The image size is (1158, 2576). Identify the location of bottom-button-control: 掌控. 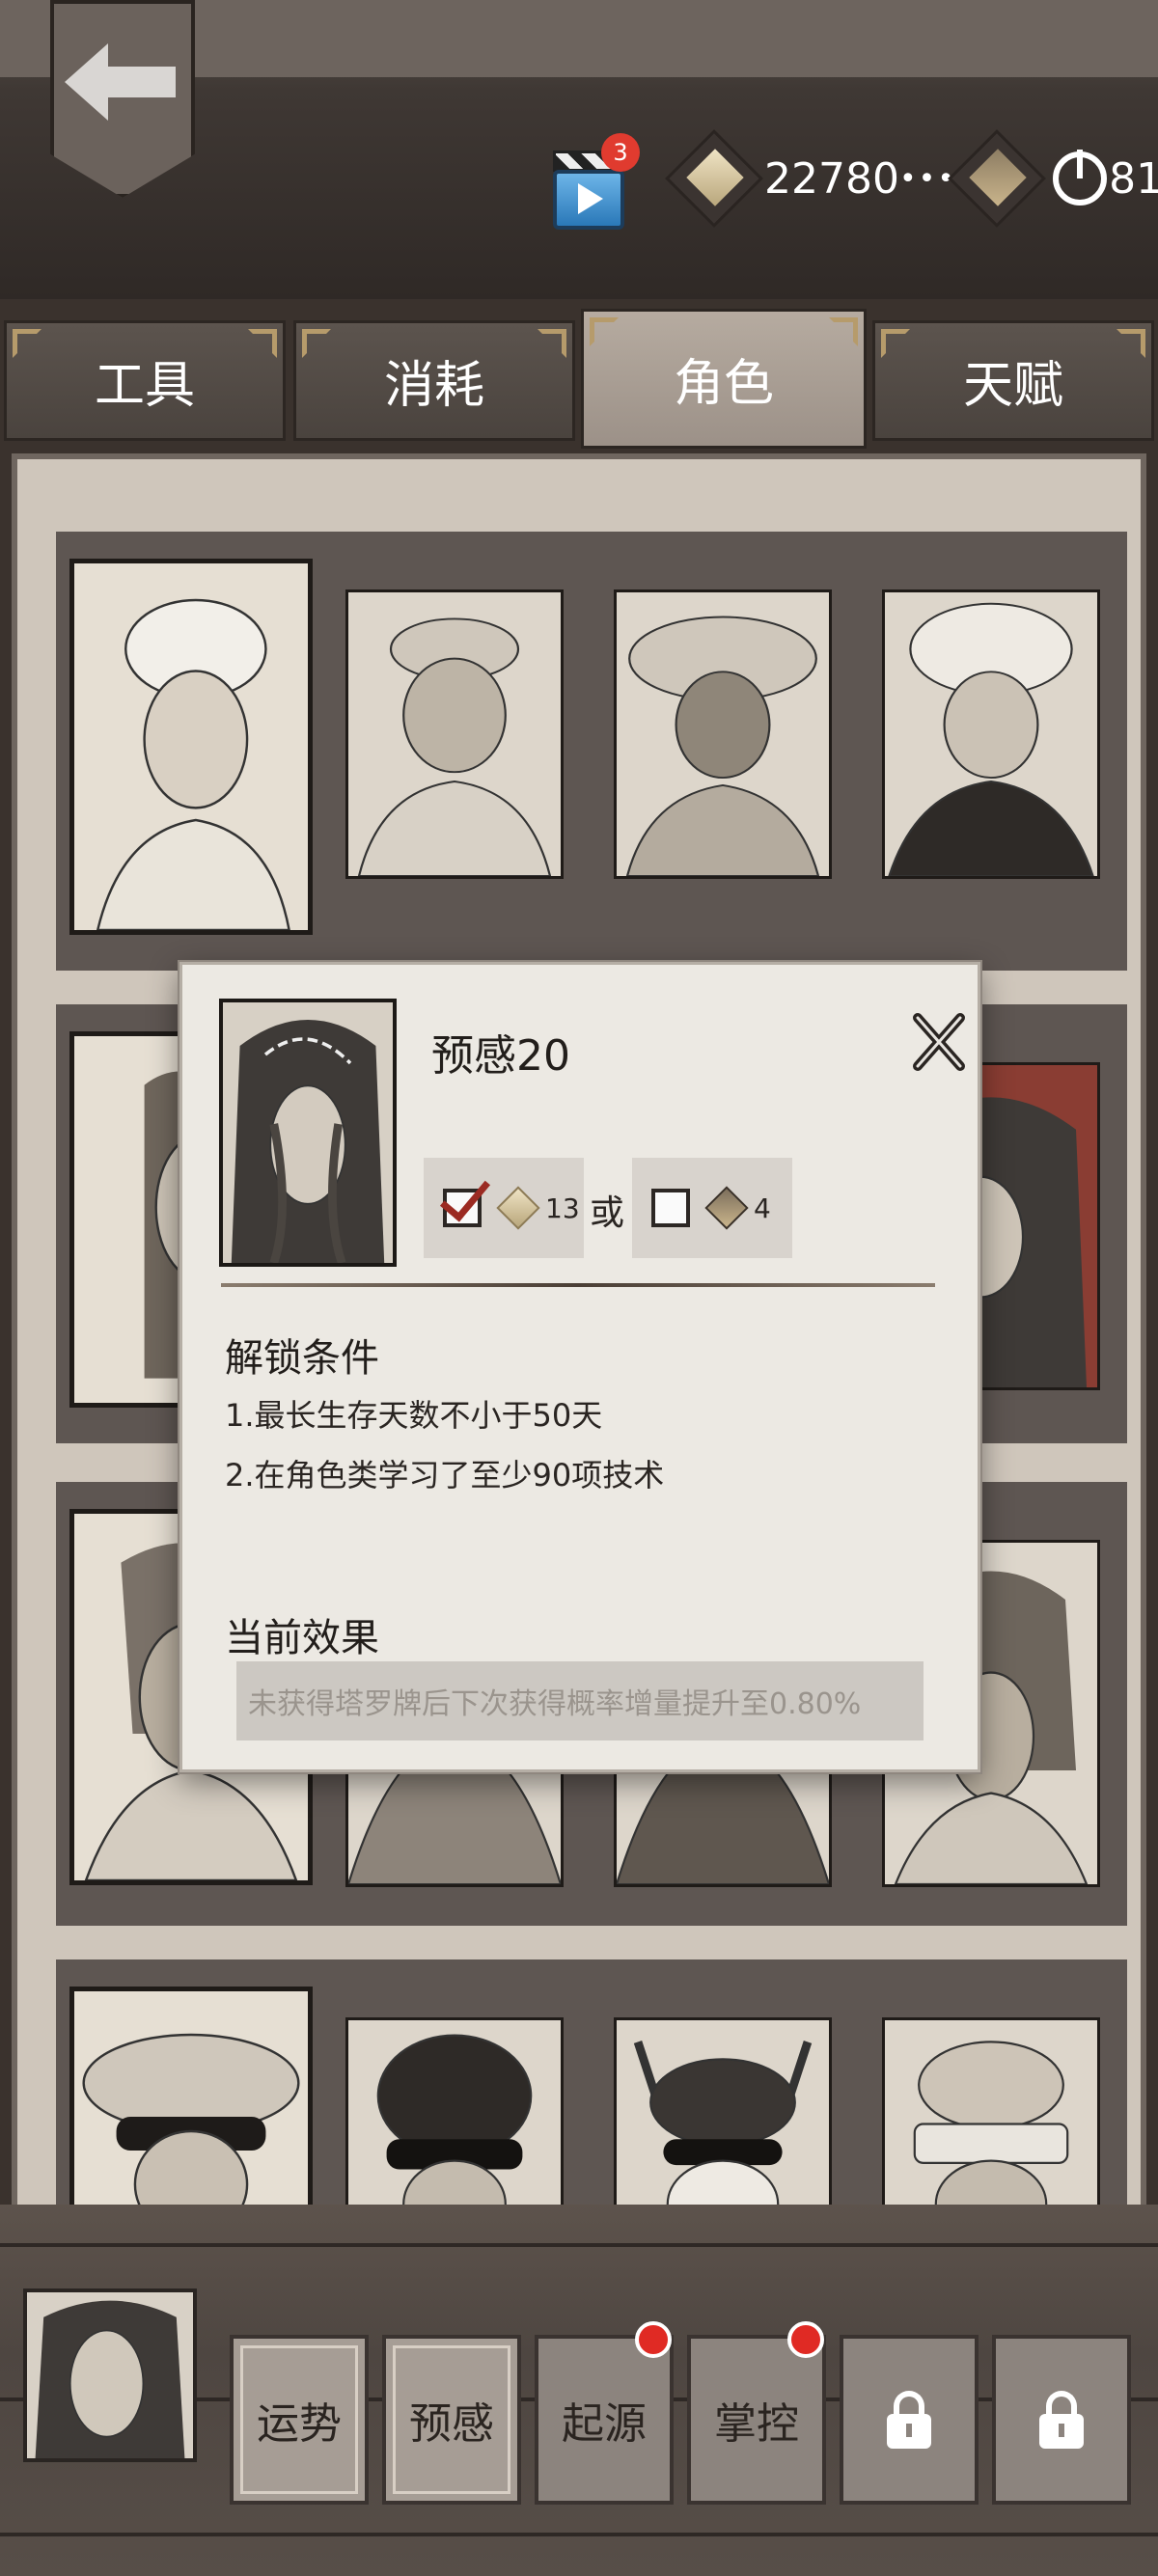
(756, 2413).